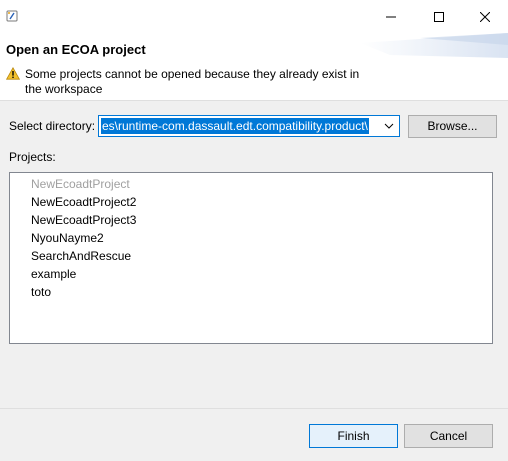 The height and width of the screenshot is (461, 508). I want to click on banner-decoration, so click(434, 45).